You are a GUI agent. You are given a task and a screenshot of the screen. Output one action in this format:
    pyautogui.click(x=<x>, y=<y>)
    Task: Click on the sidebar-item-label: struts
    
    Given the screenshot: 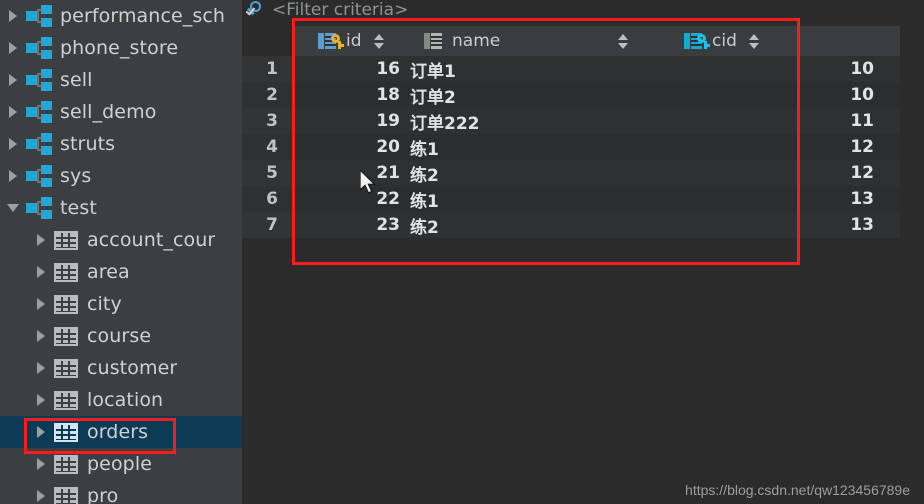 What is the action you would take?
    pyautogui.click(x=88, y=144)
    